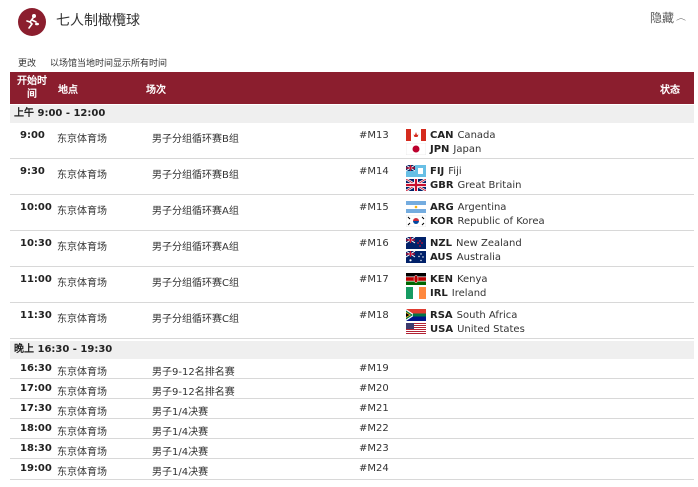  Describe the element at coordinates (195, 319) in the screenshot. I see `match-event: 男子分组循环赛C组` at that location.